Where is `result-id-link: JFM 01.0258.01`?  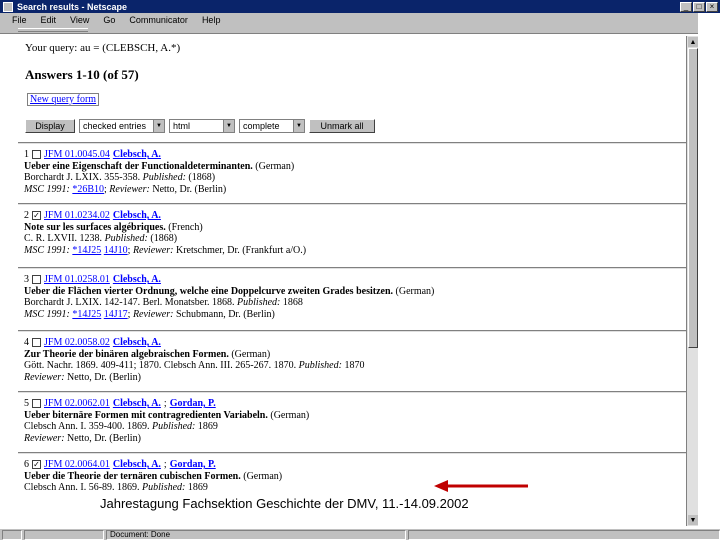 result-id-link: JFM 01.0258.01 is located at coordinates (77, 280).